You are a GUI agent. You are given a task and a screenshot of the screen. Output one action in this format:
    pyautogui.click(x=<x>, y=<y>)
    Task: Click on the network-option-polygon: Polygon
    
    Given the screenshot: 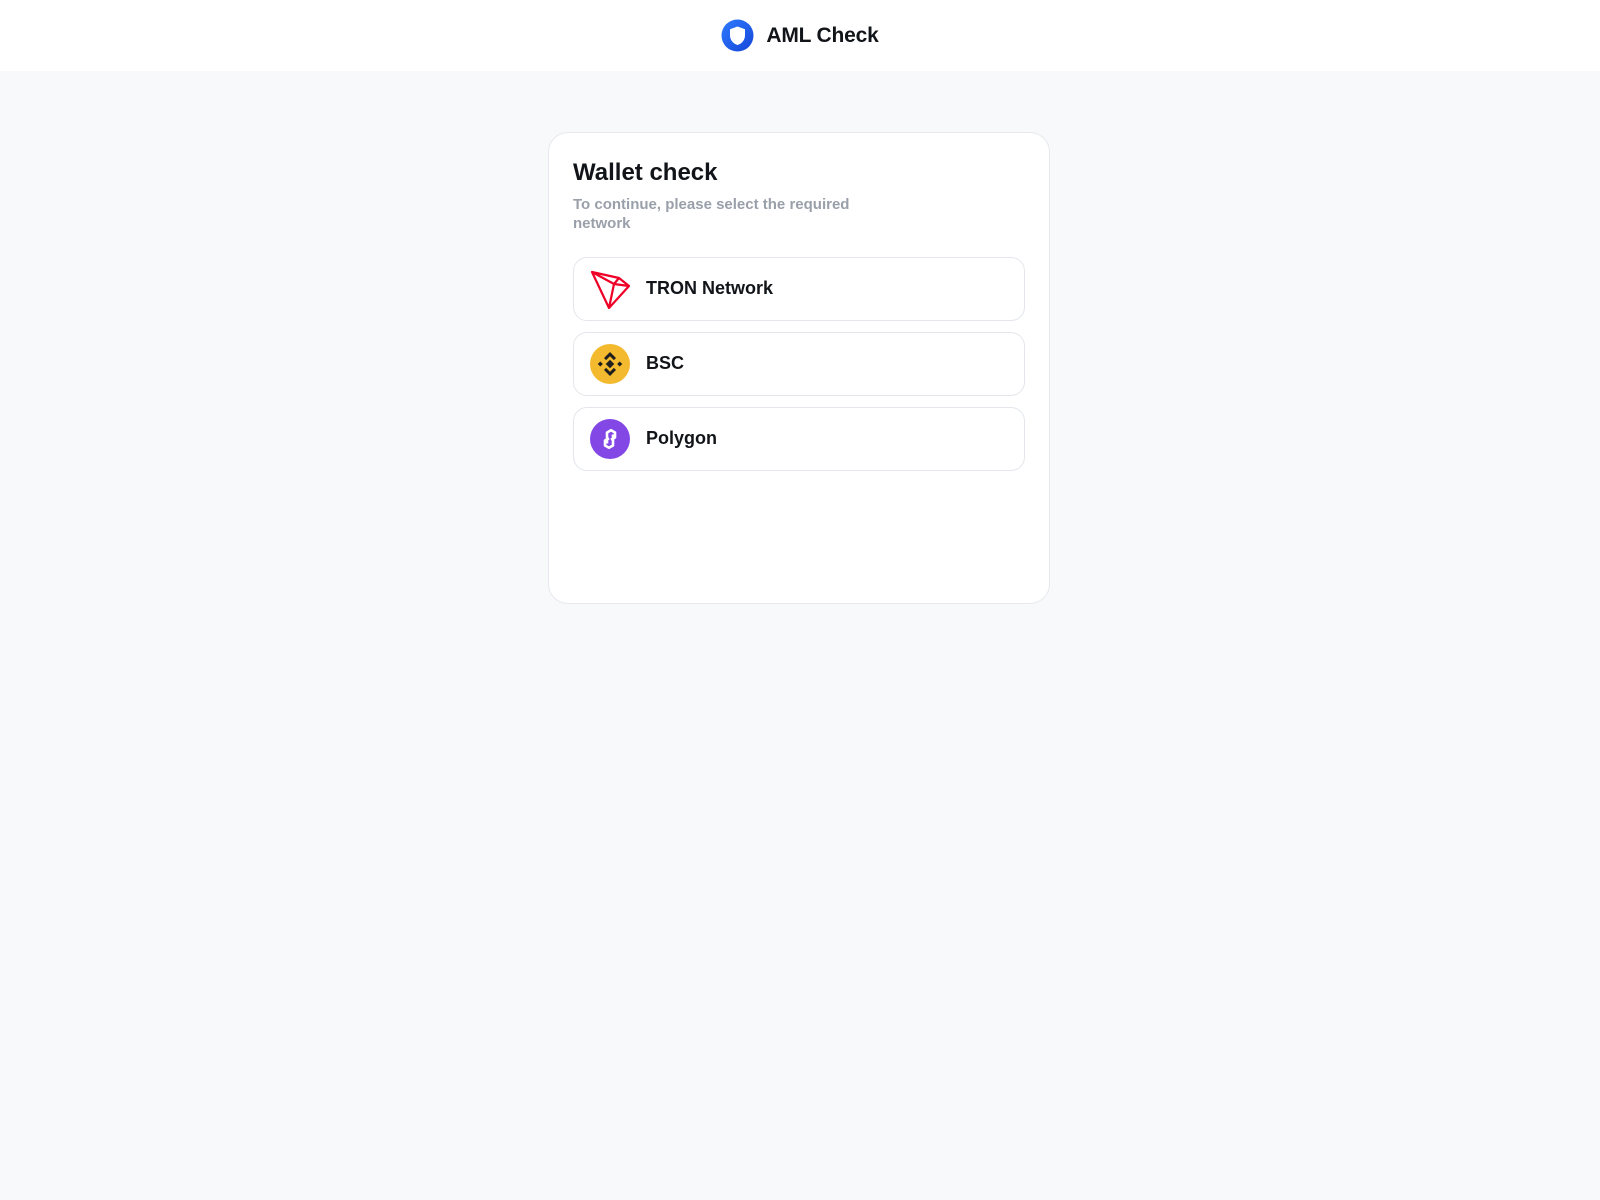 What is the action you would take?
    pyautogui.click(x=799, y=438)
    